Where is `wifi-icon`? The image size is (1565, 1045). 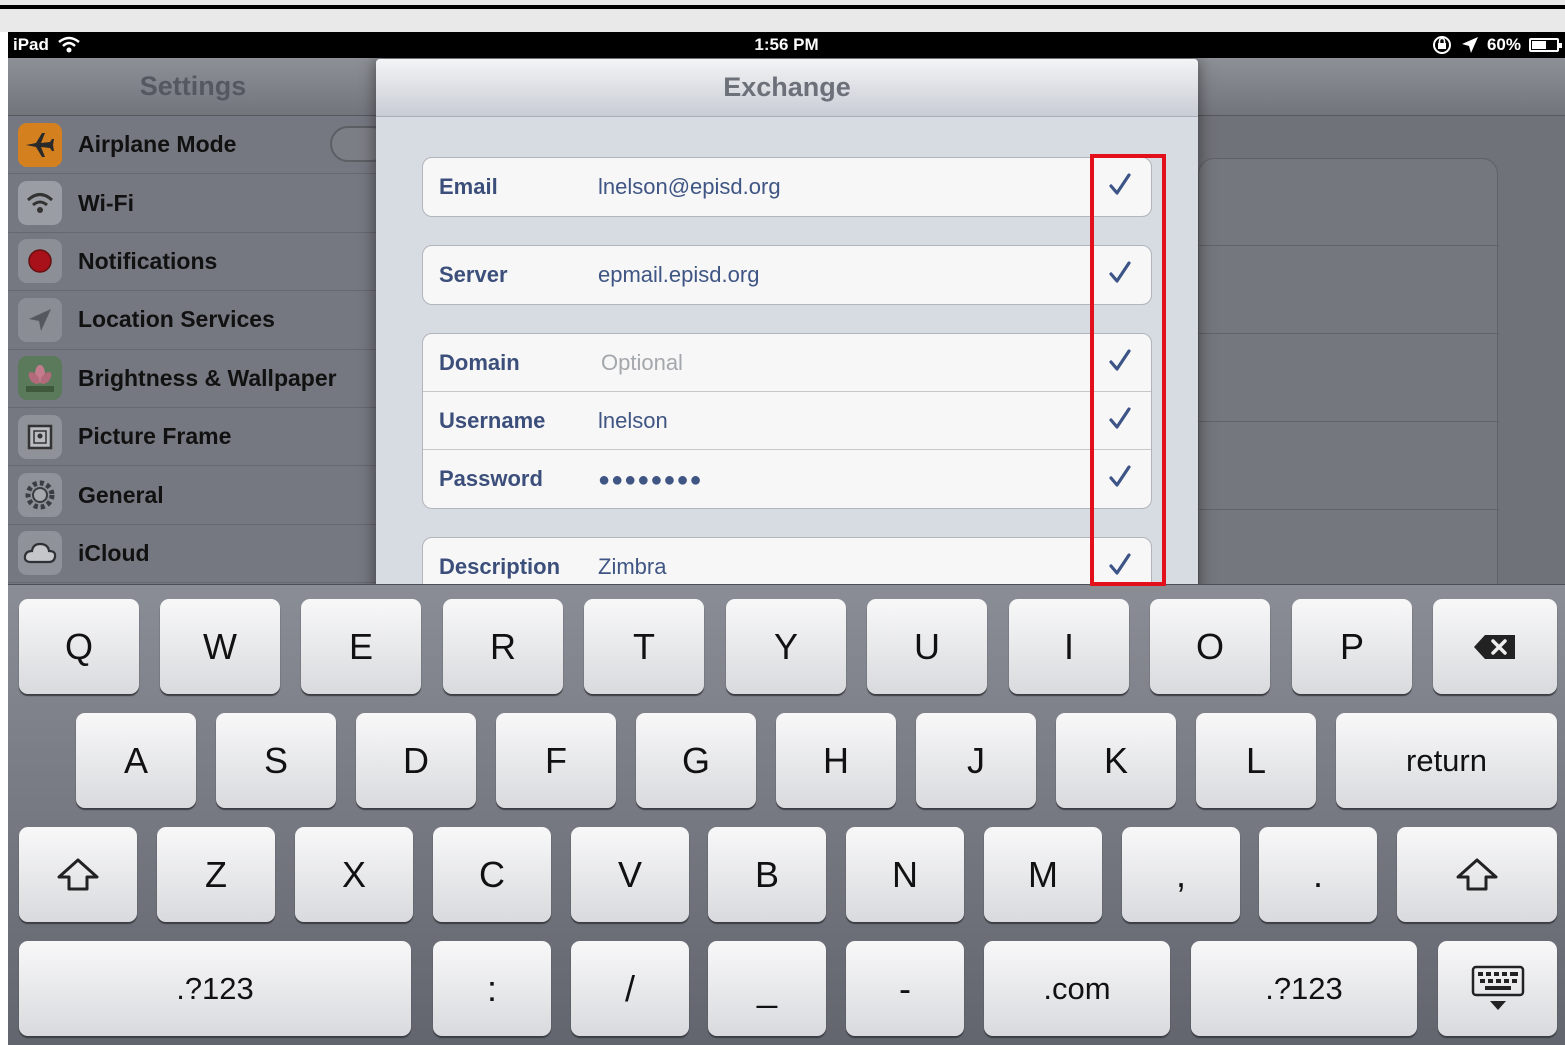 wifi-icon is located at coordinates (40, 203).